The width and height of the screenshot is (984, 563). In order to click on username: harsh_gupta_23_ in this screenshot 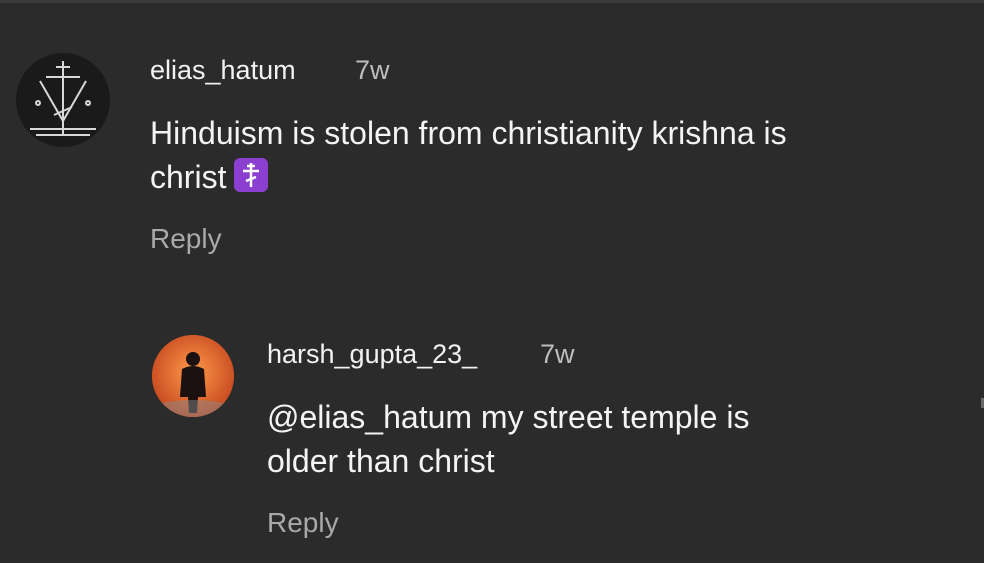, I will do `click(372, 354)`.